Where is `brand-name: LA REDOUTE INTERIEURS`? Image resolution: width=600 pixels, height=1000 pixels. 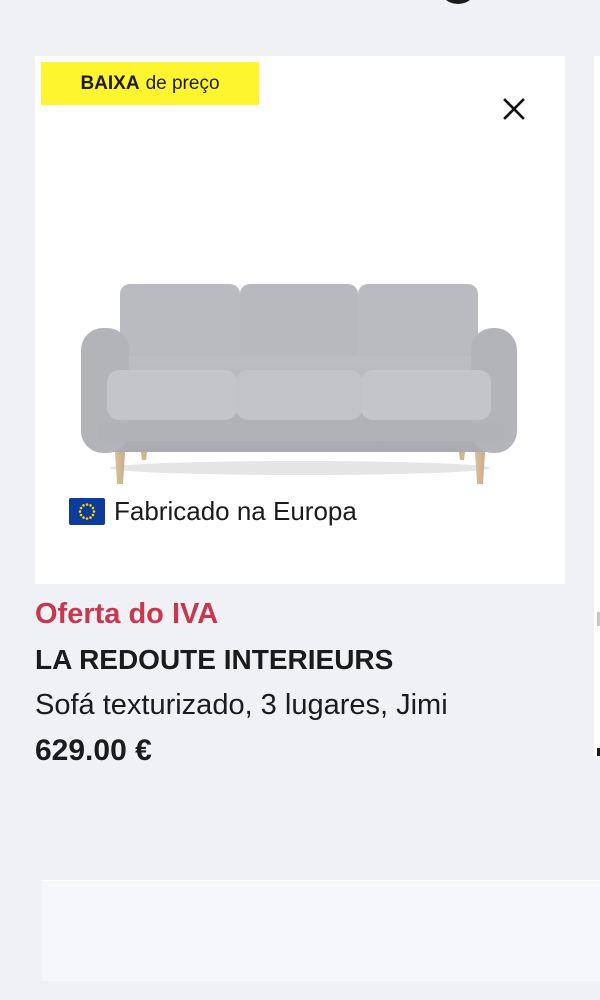
brand-name: LA REDOUTE INTERIEURS is located at coordinates (214, 660).